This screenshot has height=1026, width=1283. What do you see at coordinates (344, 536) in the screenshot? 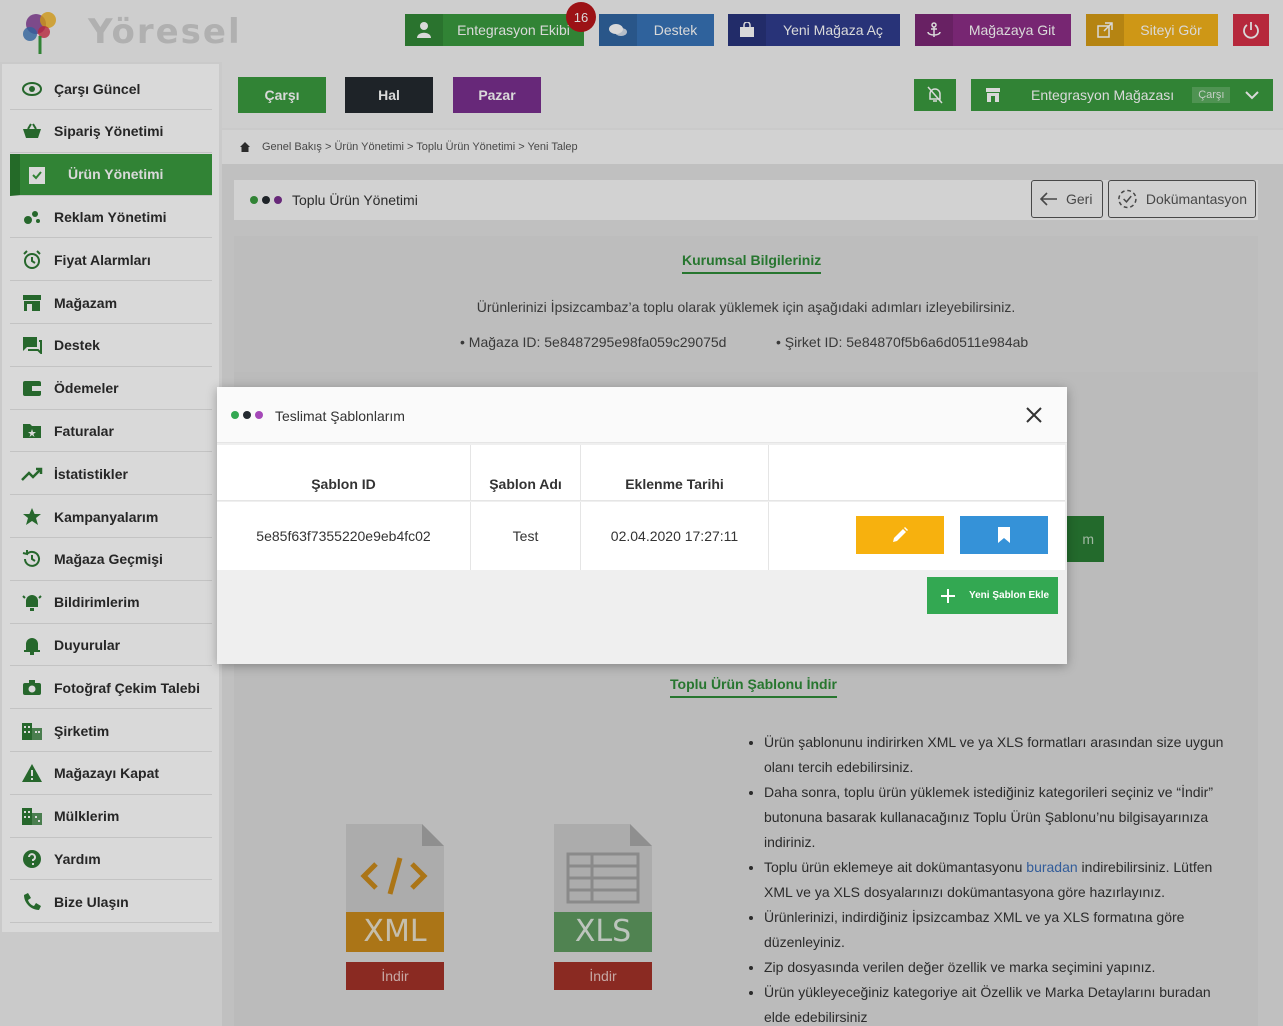
I see `template-id-cell: 5e85f63f7355220e9eb4fc02` at bounding box center [344, 536].